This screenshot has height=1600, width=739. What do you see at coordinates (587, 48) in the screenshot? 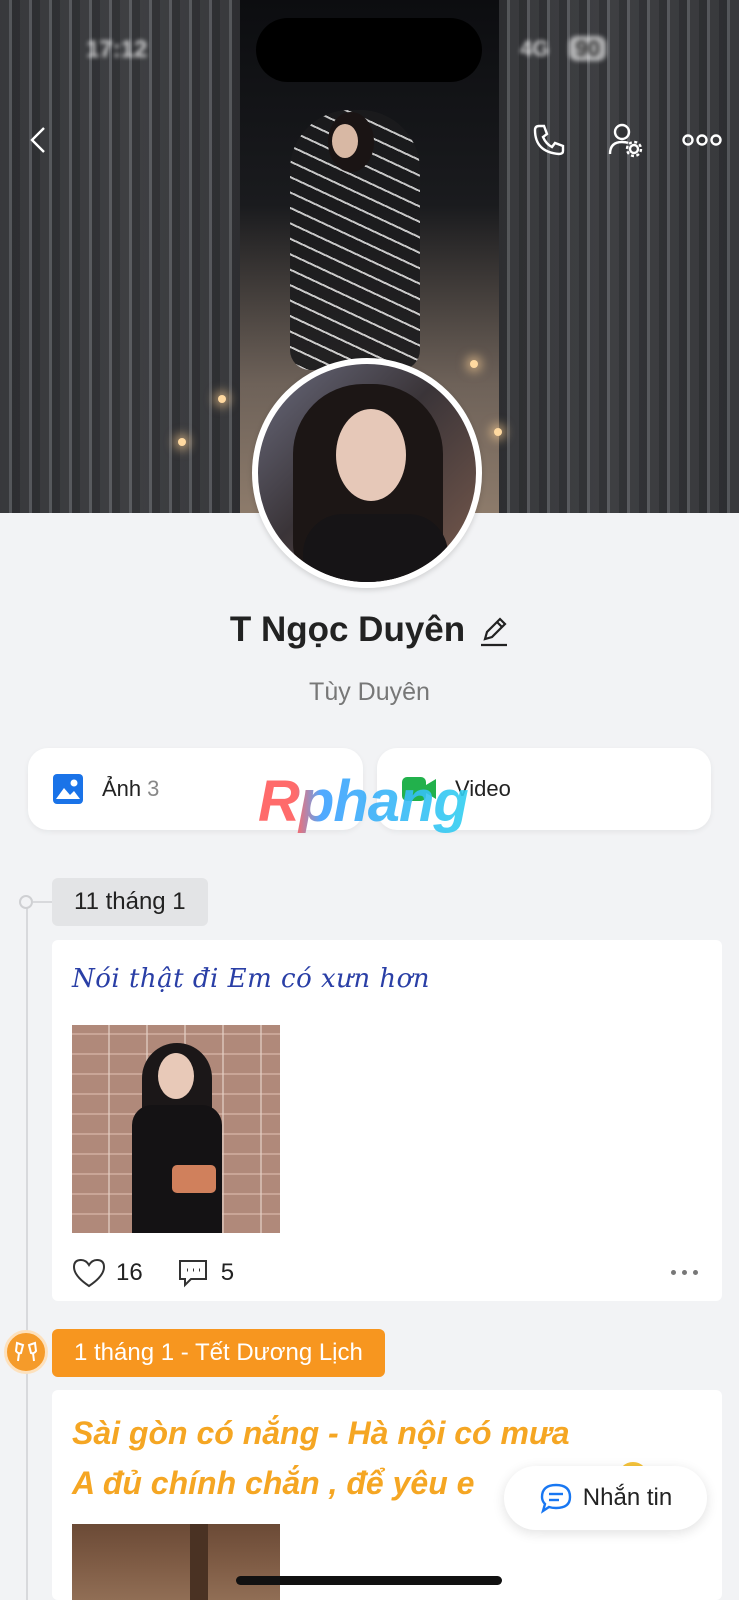
I see `battery-level: 90` at bounding box center [587, 48].